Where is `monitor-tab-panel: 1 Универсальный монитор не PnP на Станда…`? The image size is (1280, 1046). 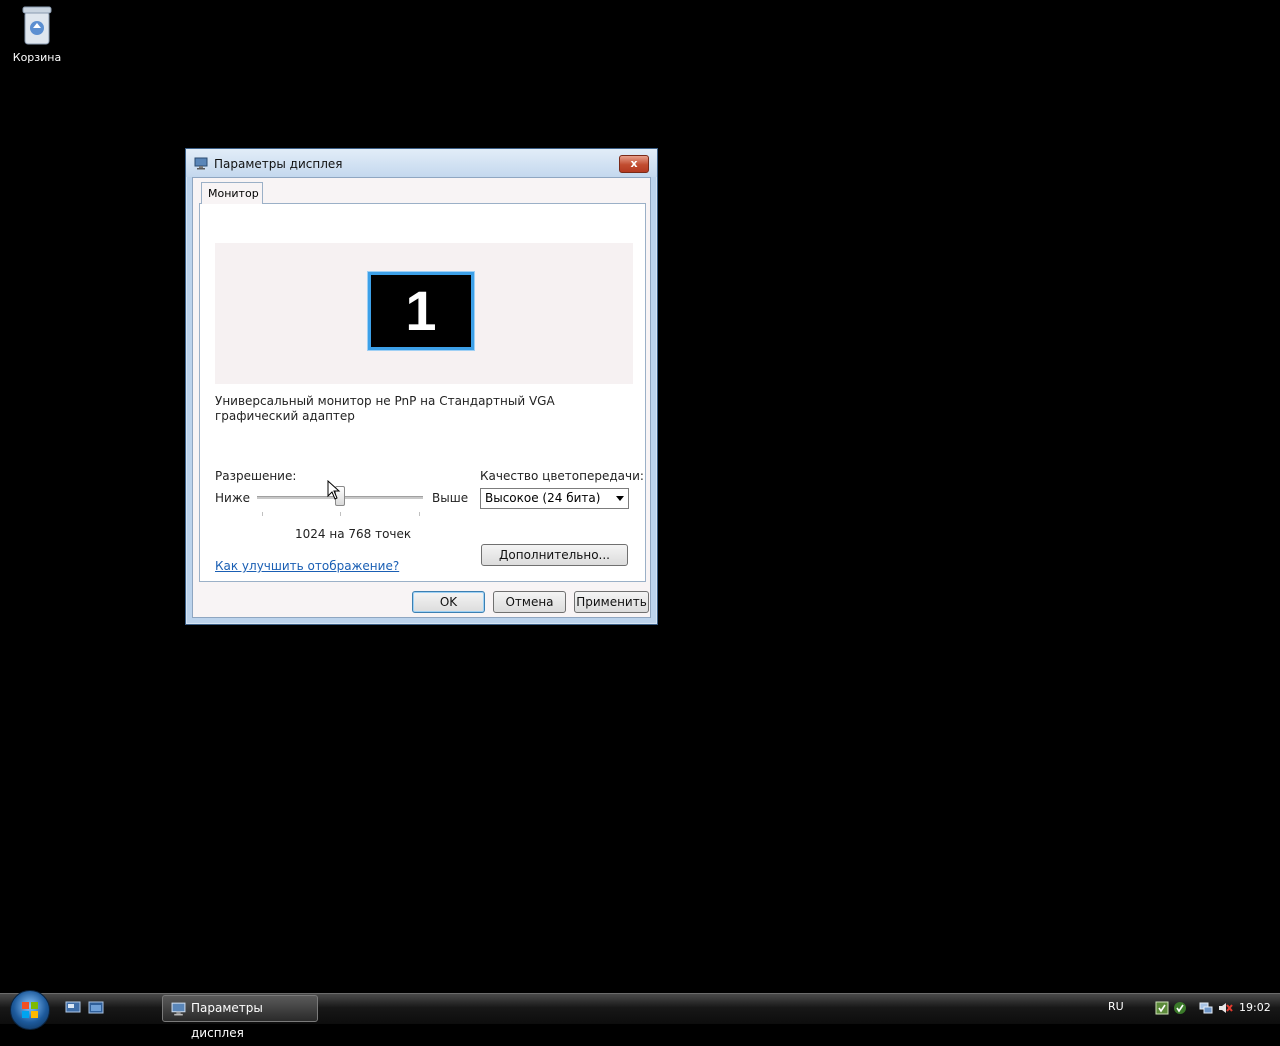
monitor-tab-panel: 1 Универсальный монитор не PnP на Станда… is located at coordinates (422, 392).